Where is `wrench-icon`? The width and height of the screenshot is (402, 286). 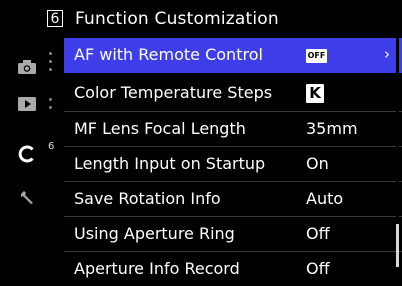
wrench-icon is located at coordinates (27, 197).